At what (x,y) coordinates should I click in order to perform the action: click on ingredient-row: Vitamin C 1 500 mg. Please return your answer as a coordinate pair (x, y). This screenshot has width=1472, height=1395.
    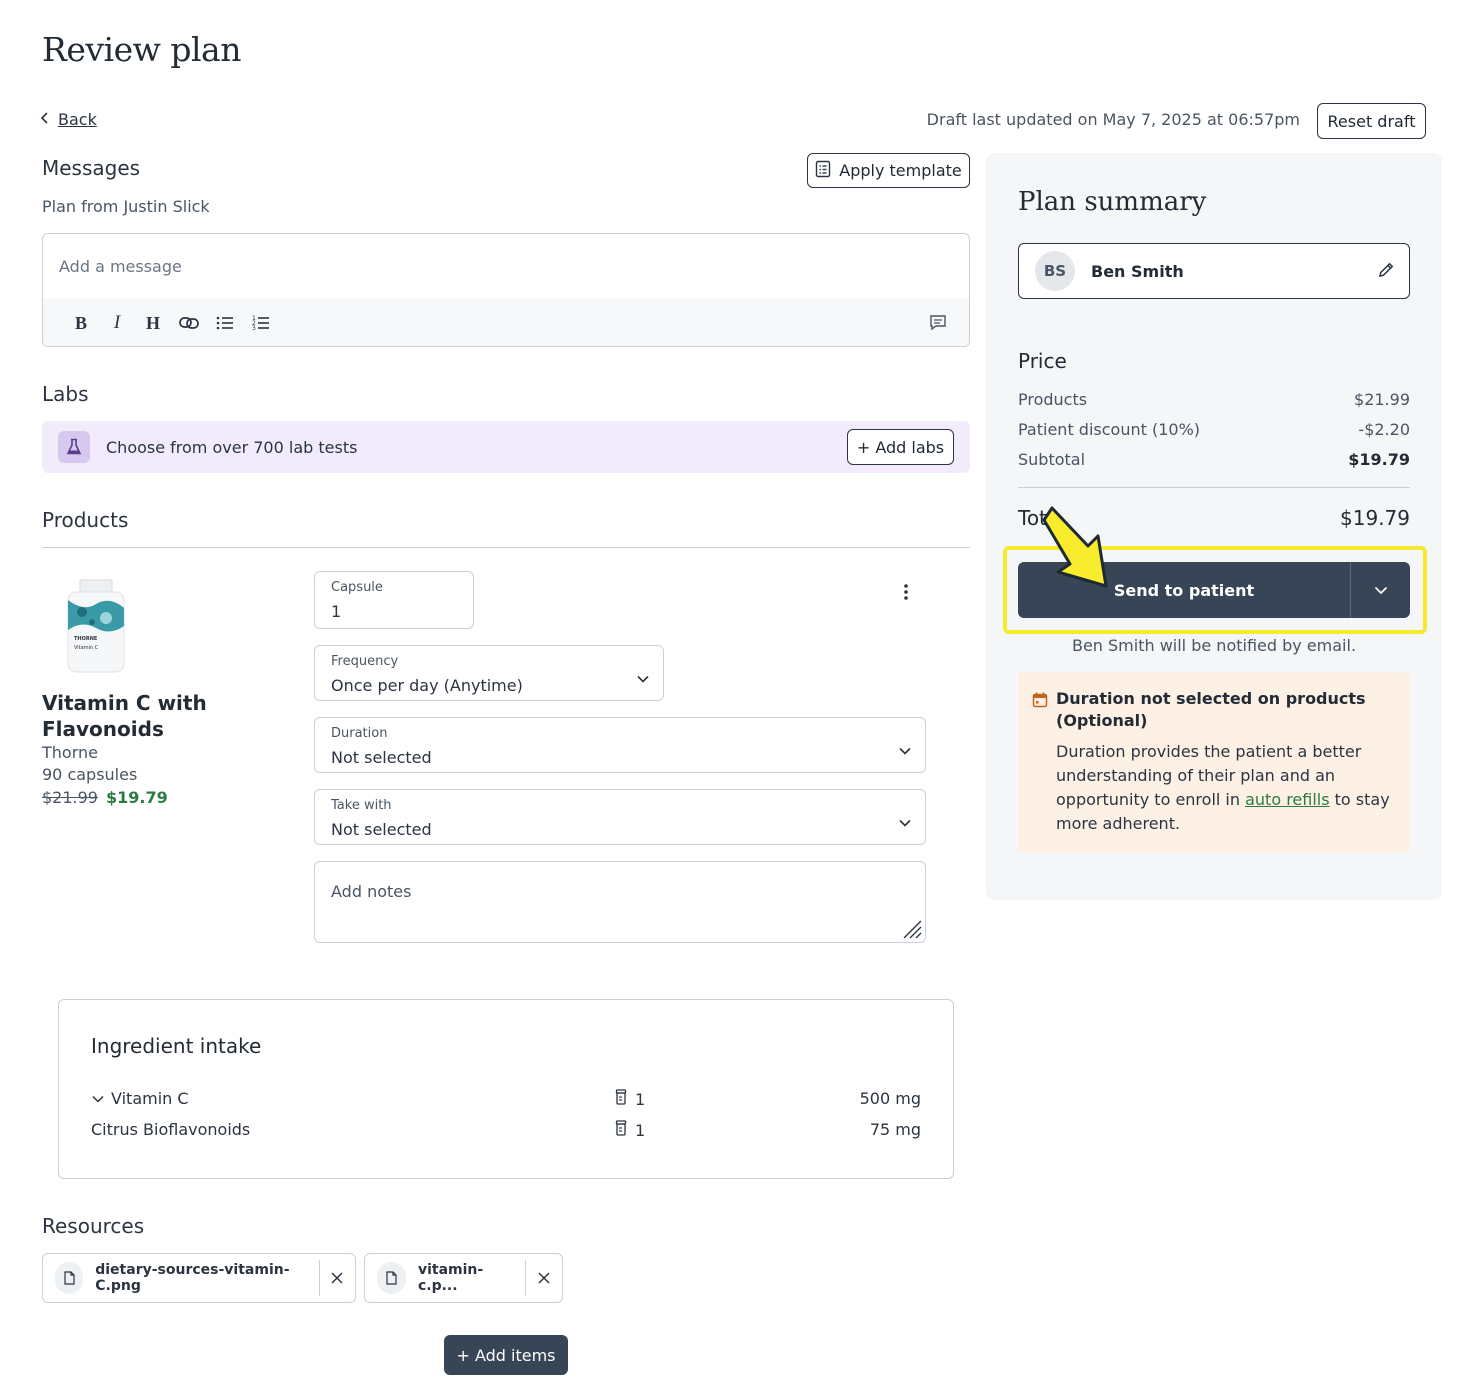
    Looking at the image, I should click on (506, 1100).